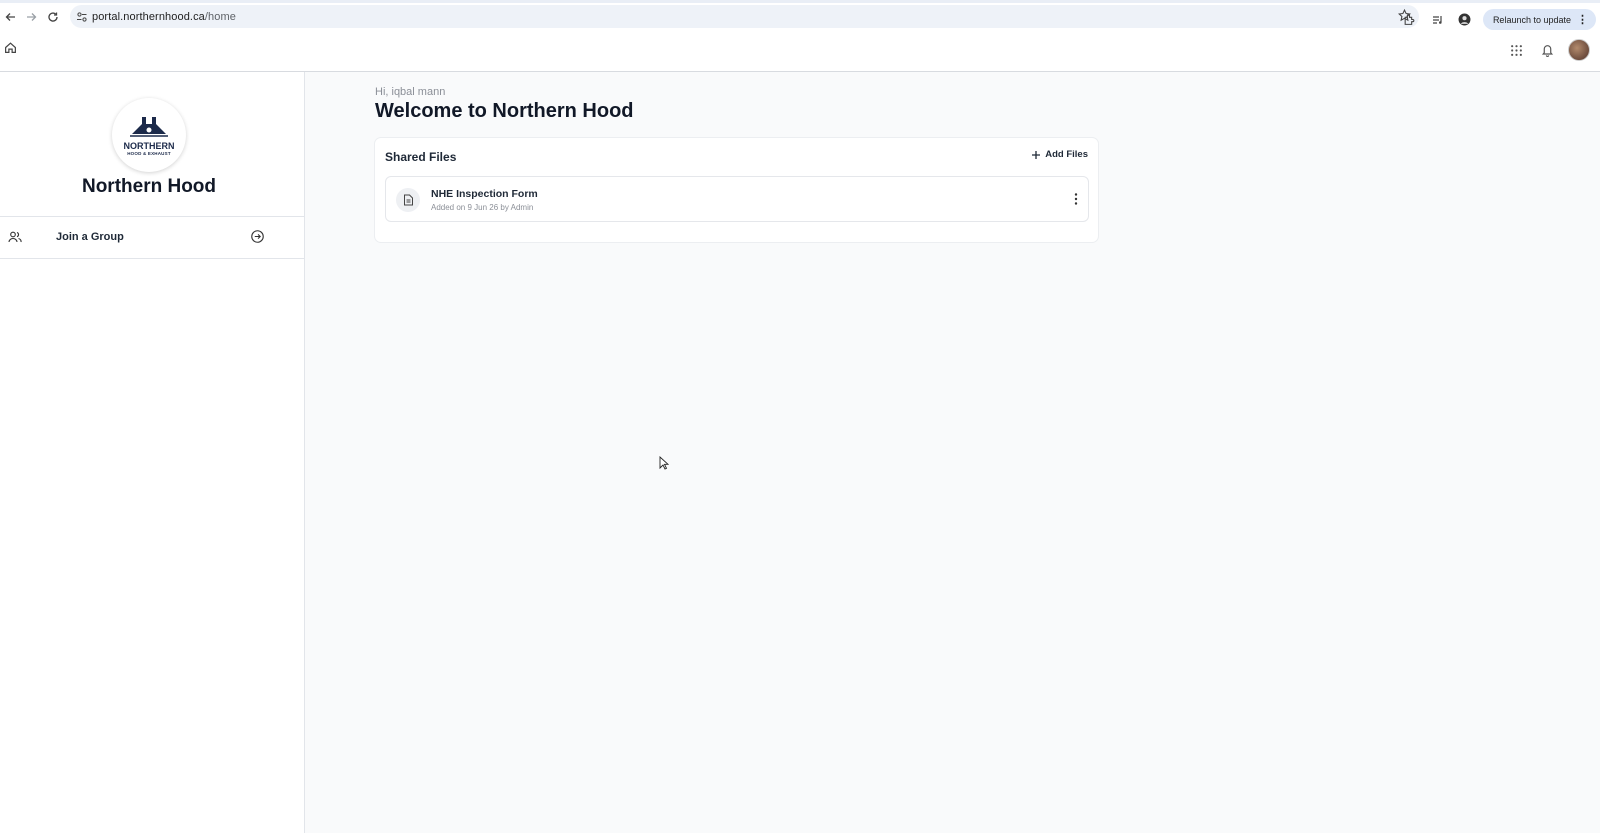 The width and height of the screenshot is (1600, 833). Describe the element at coordinates (31, 17) in the screenshot. I see `forward-icon` at that location.